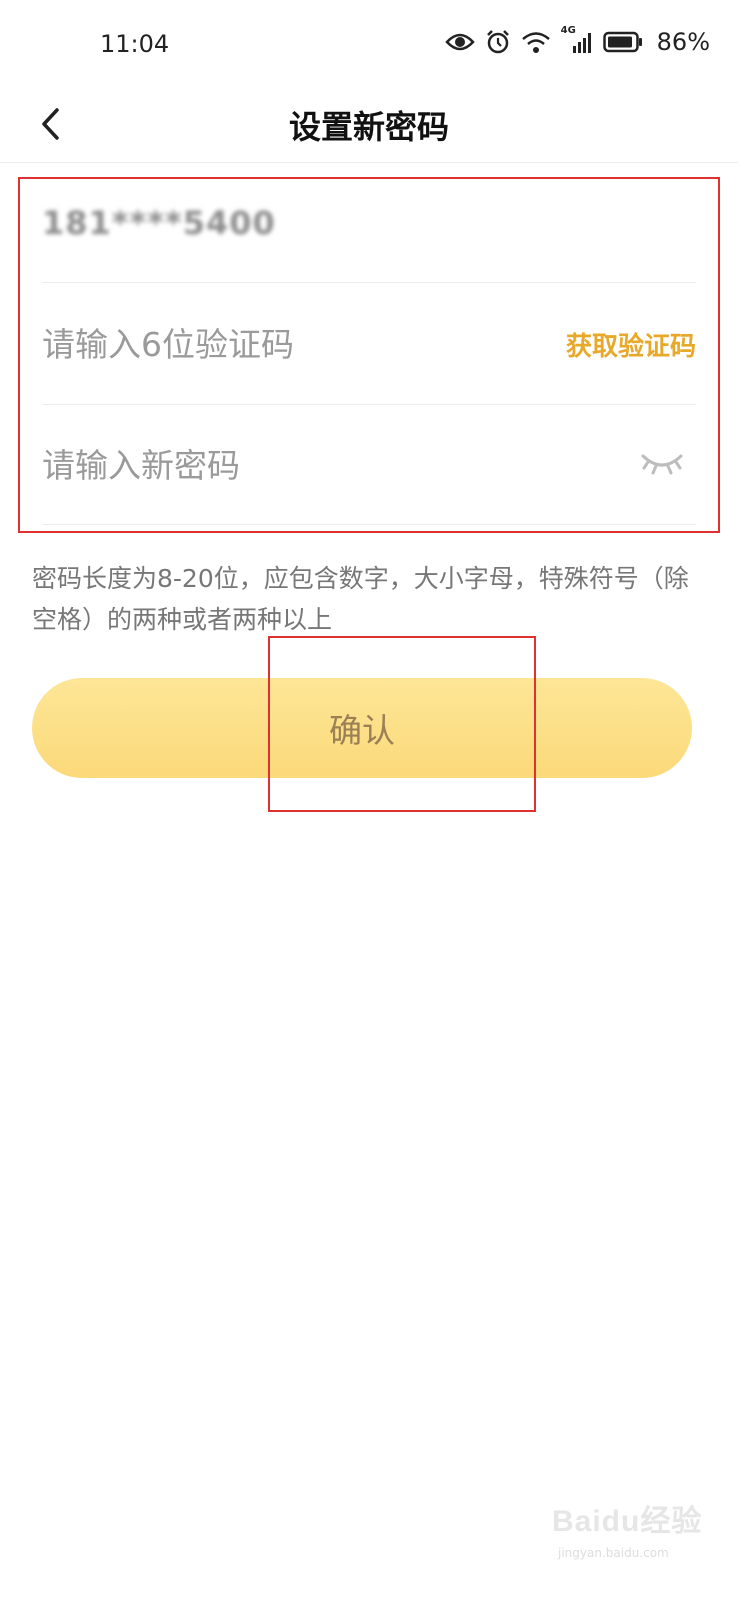 The image size is (738, 1600). Describe the element at coordinates (627, 1521) in the screenshot. I see `watermark-logo: Baidu经验` at that location.